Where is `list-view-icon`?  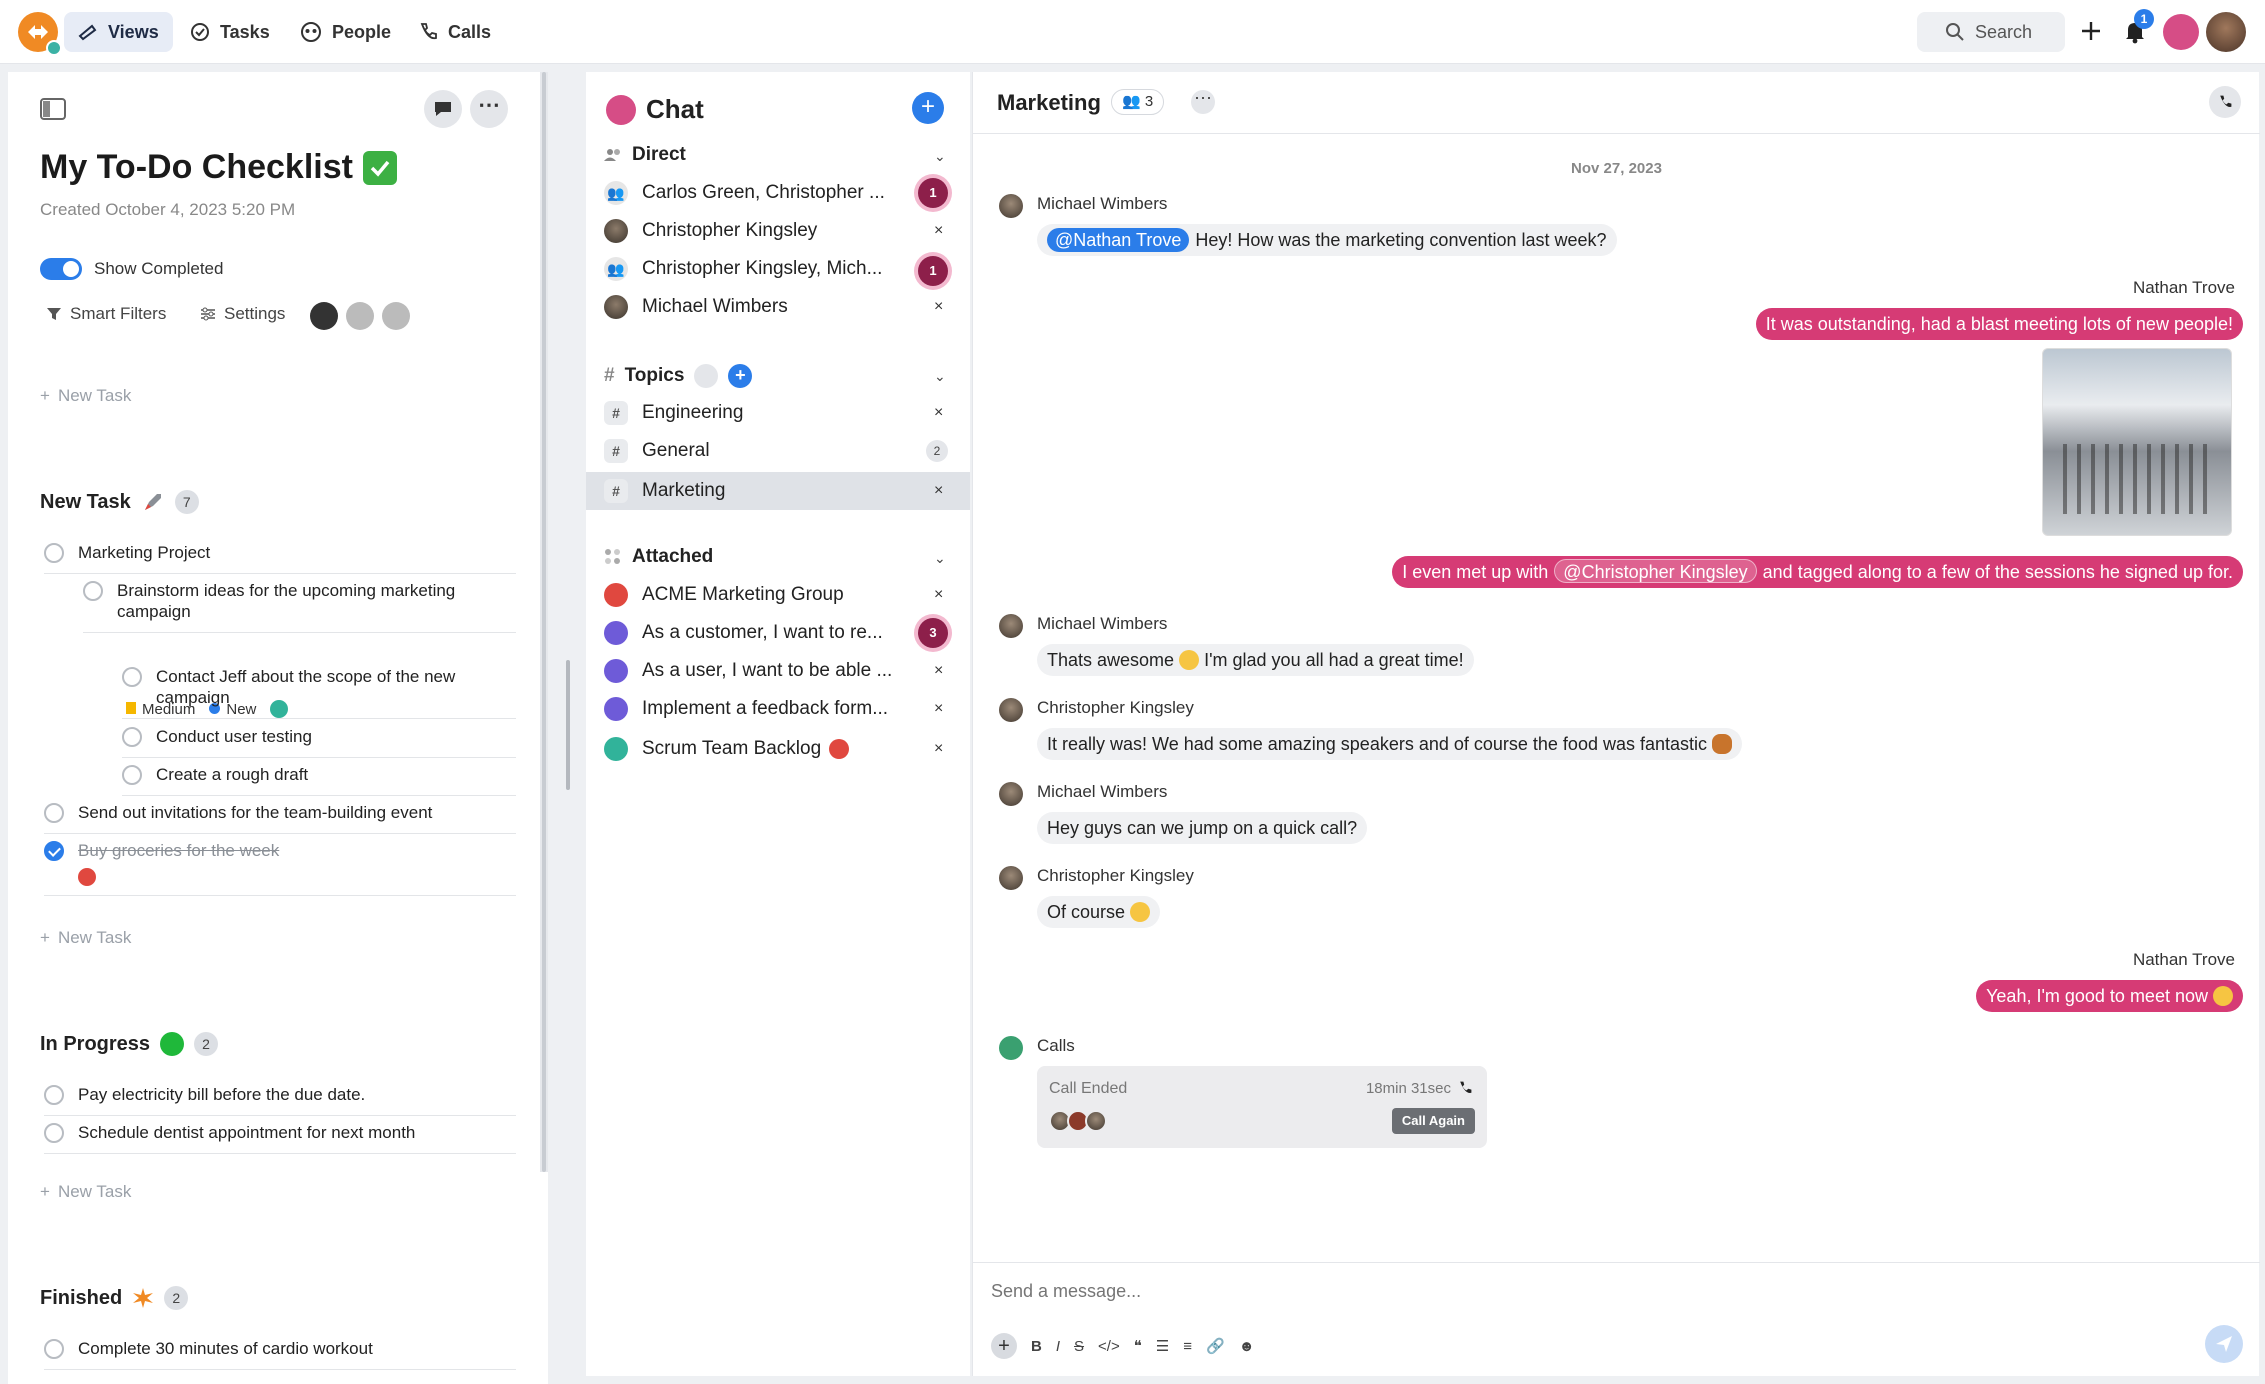
list-view-icon is located at coordinates (324, 316).